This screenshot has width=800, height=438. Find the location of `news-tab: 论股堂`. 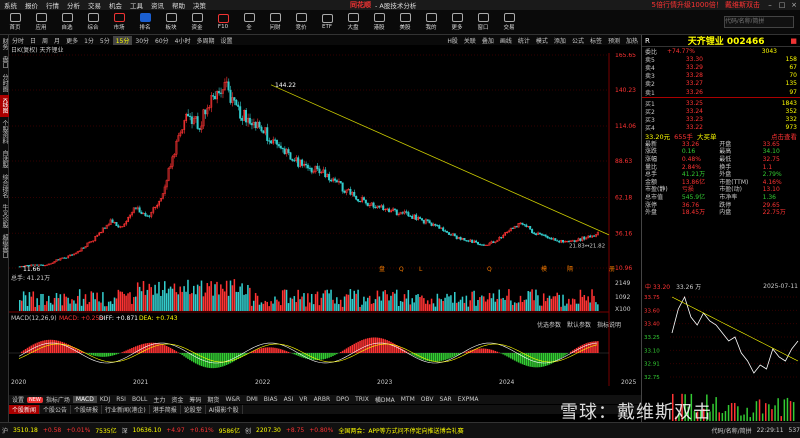

news-tab: 论股堂 is located at coordinates (193, 409).